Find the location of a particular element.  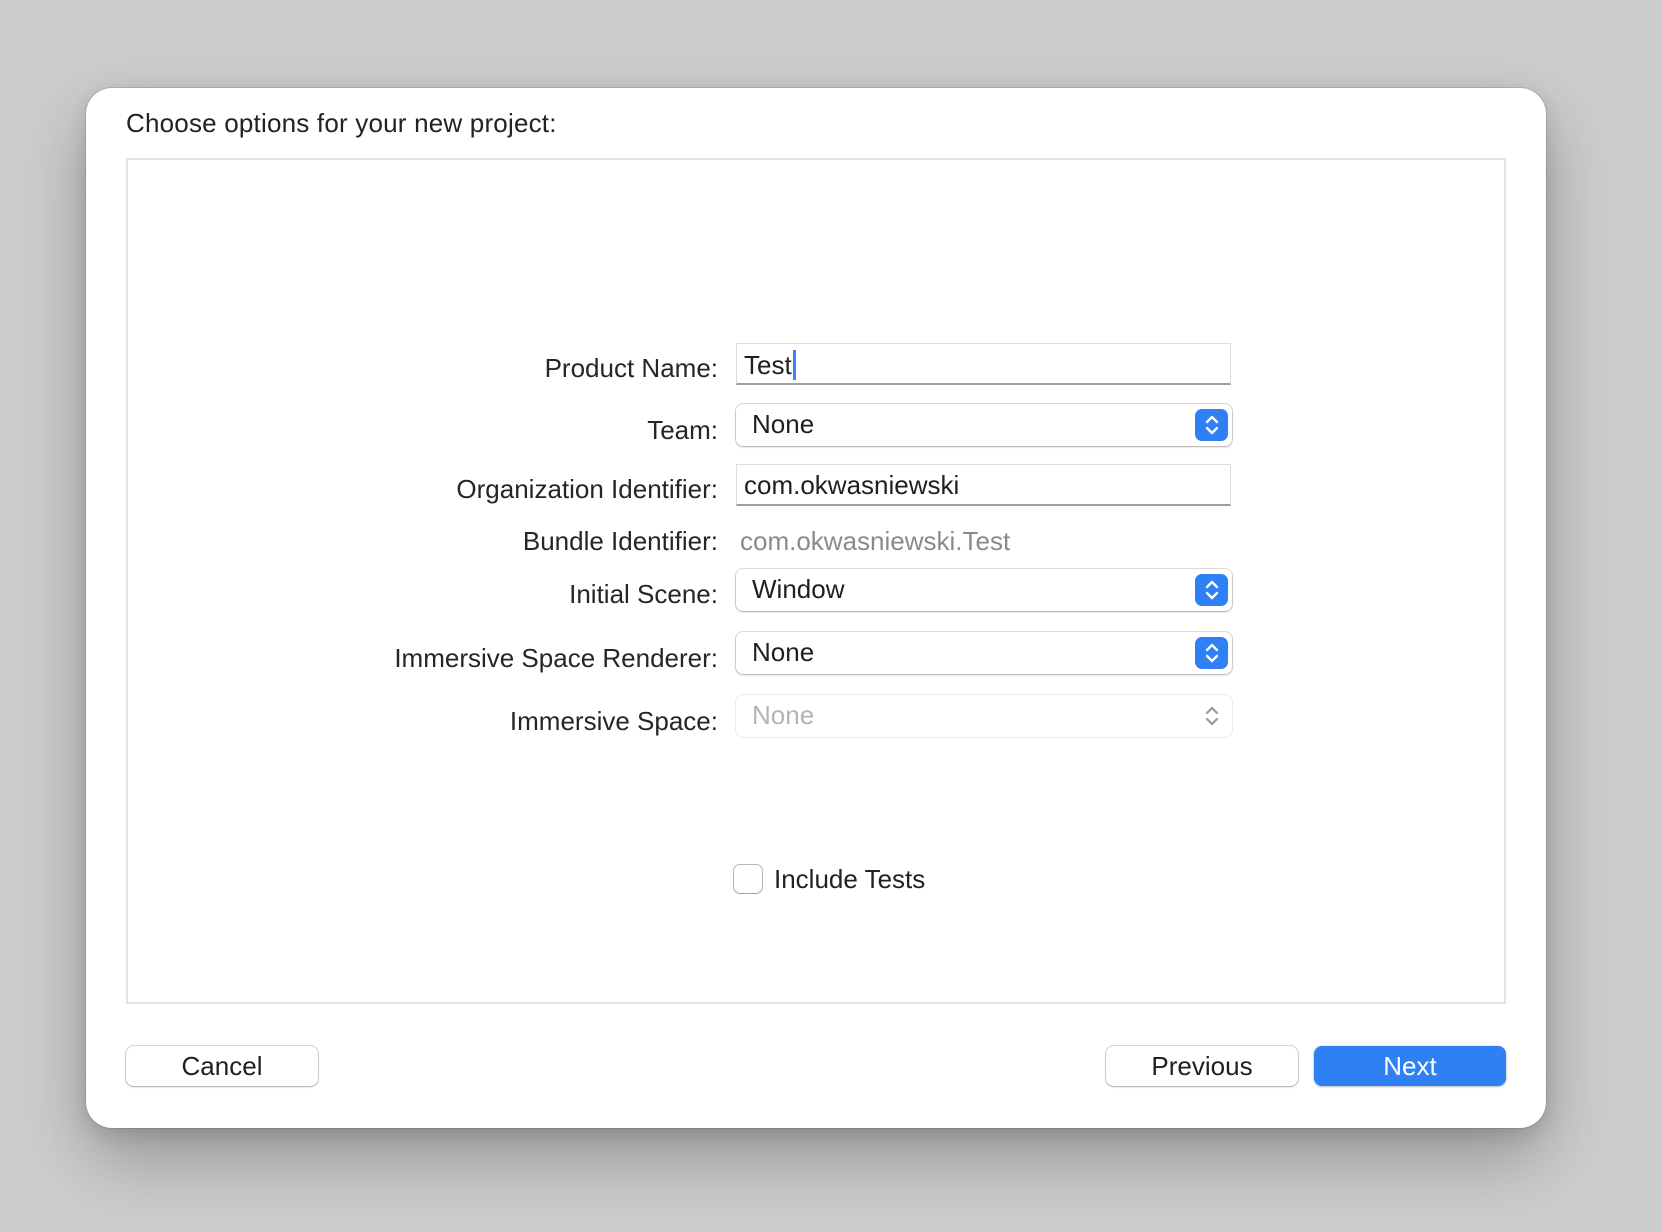

initial-scene-label: Initial Scene: is located at coordinates (643, 594).